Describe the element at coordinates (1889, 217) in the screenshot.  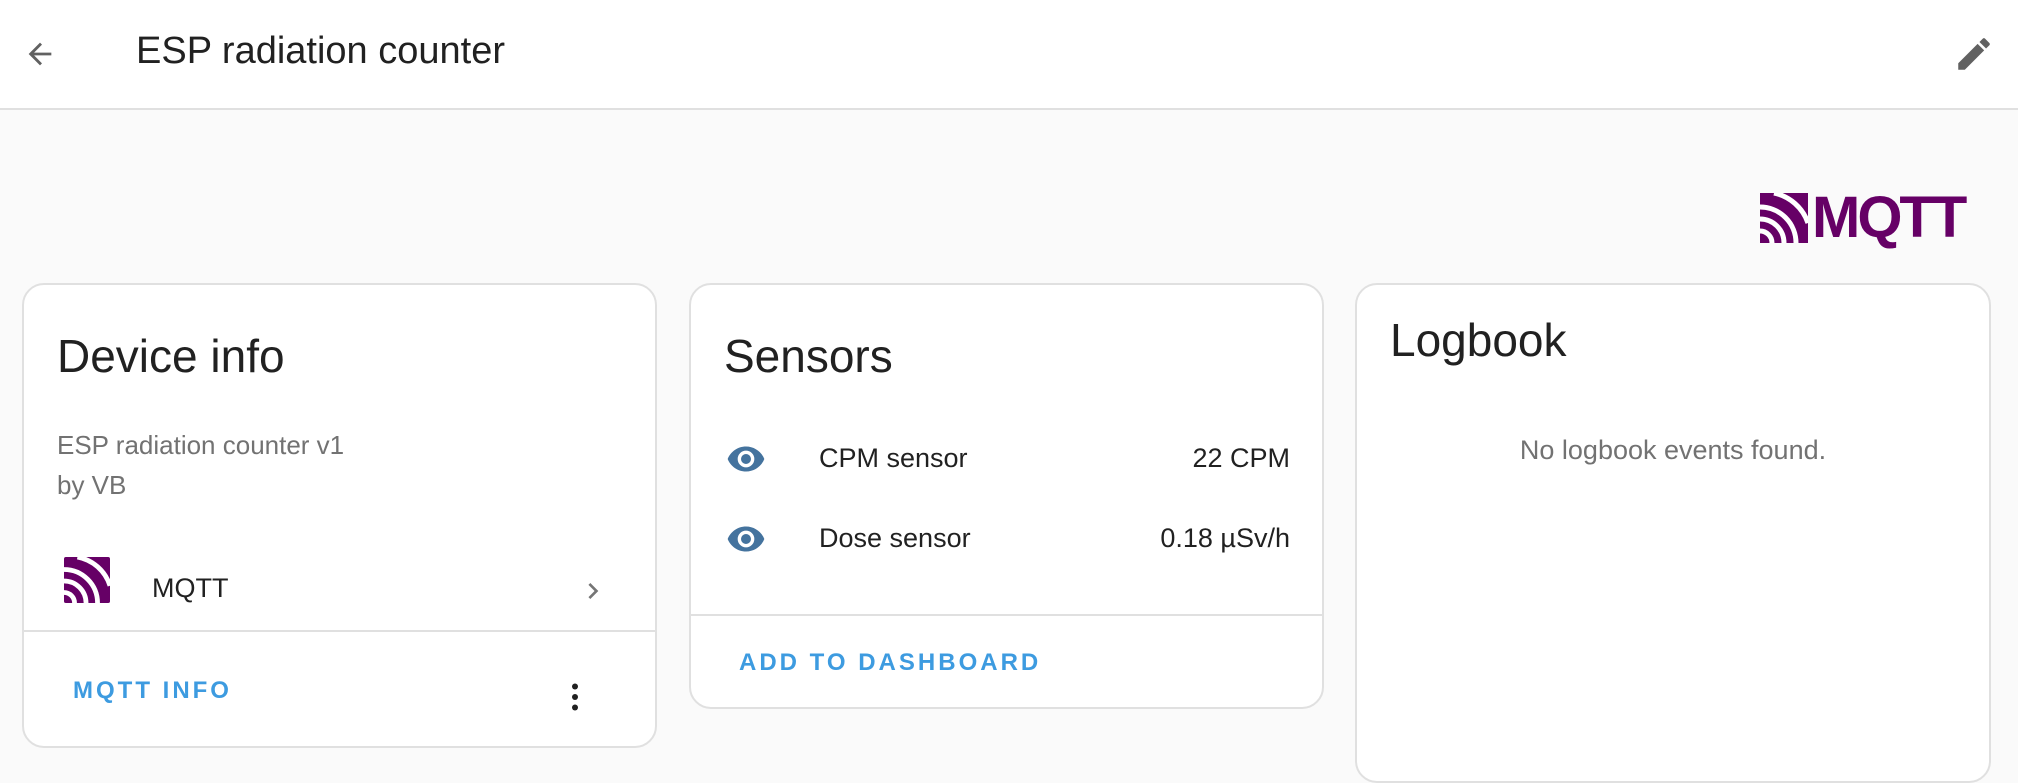
I see `brand-name: MQTT` at that location.